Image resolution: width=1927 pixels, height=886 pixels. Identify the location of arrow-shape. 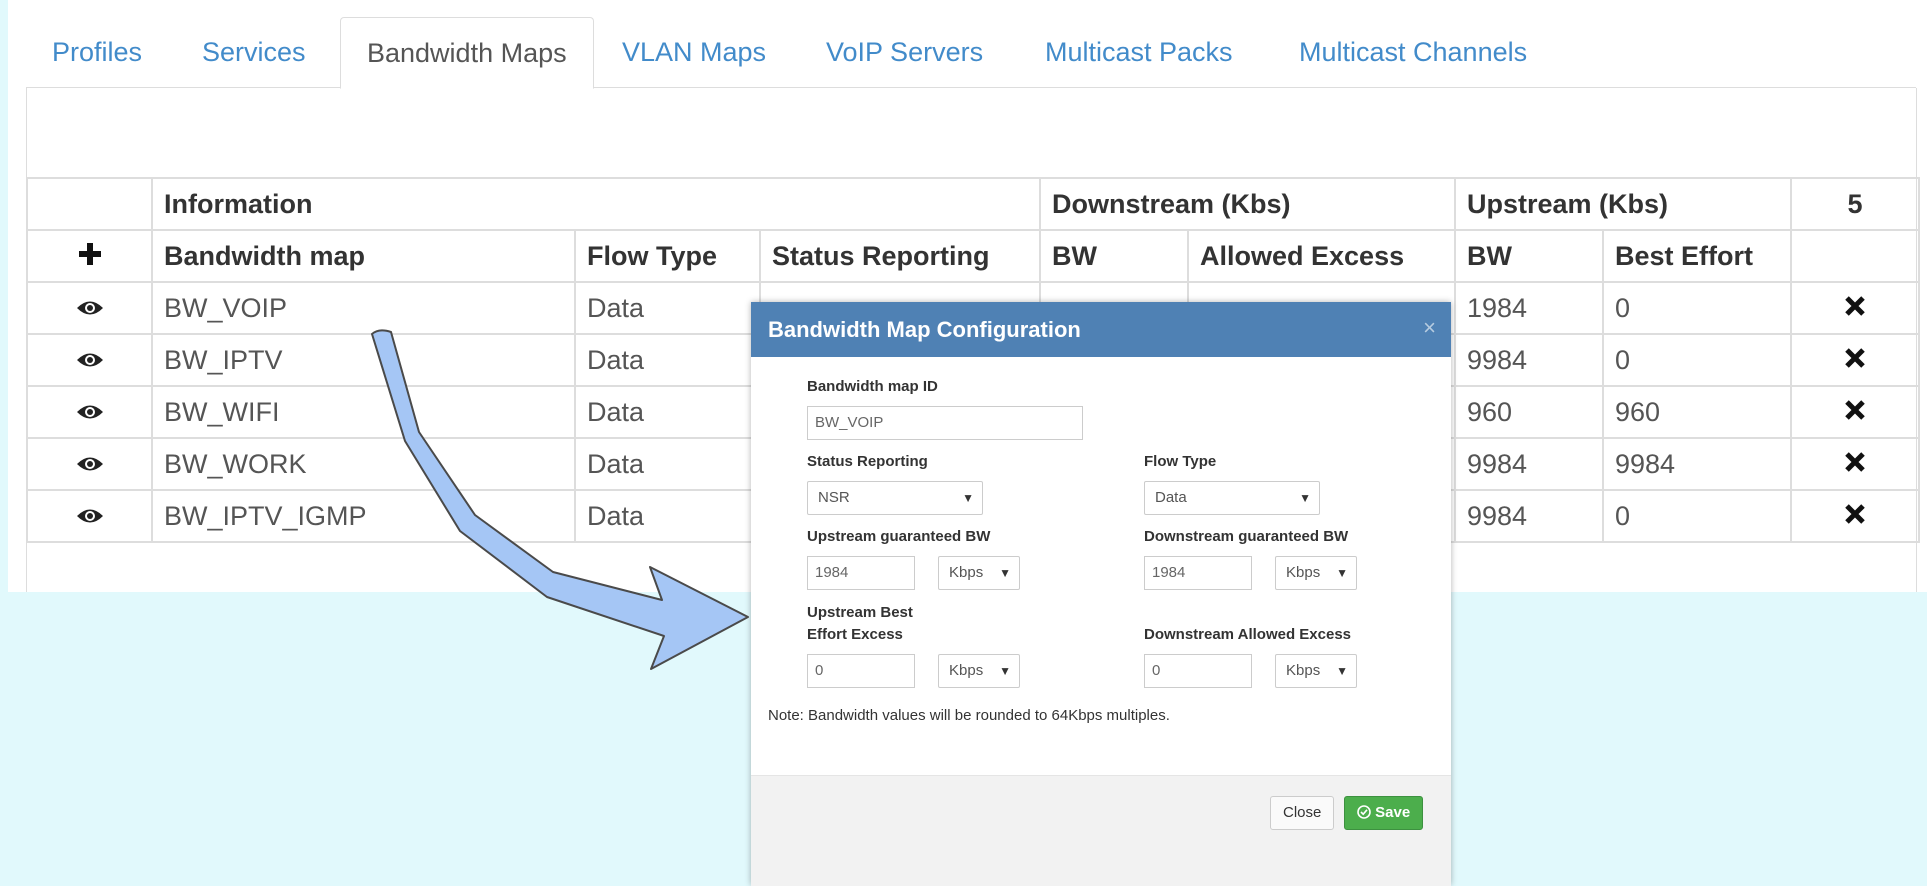
(560, 499).